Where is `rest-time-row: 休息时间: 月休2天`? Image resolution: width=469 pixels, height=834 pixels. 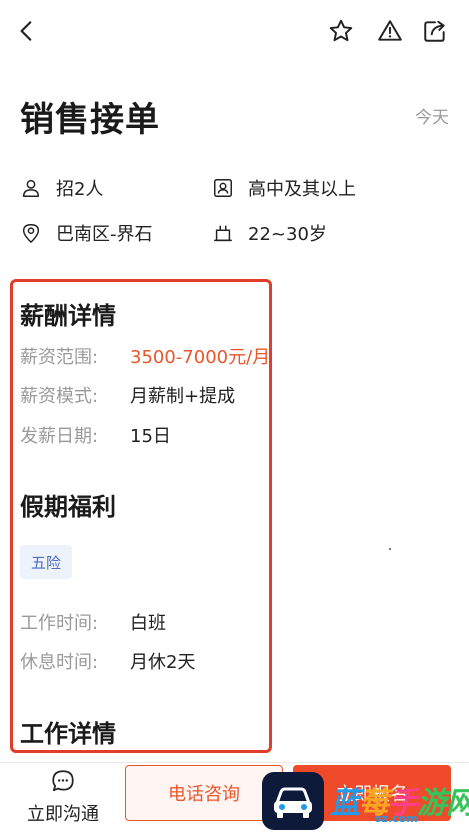
rest-time-row: 休息时间: 月休2天 is located at coordinates (107, 661).